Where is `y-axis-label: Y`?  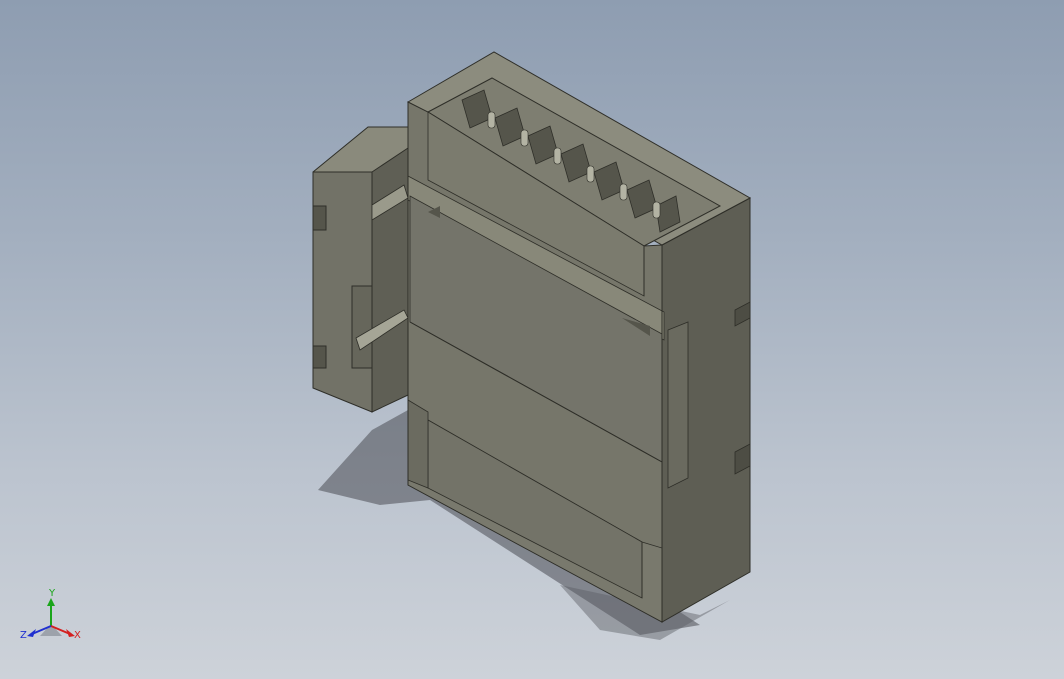
y-axis-label: Y is located at coordinates (52, 593).